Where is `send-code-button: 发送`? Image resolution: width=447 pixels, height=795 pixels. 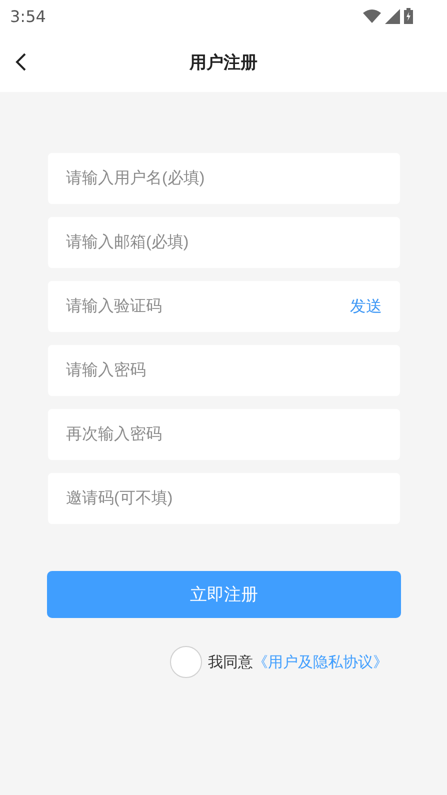 send-code-button: 发送 is located at coordinates (366, 306).